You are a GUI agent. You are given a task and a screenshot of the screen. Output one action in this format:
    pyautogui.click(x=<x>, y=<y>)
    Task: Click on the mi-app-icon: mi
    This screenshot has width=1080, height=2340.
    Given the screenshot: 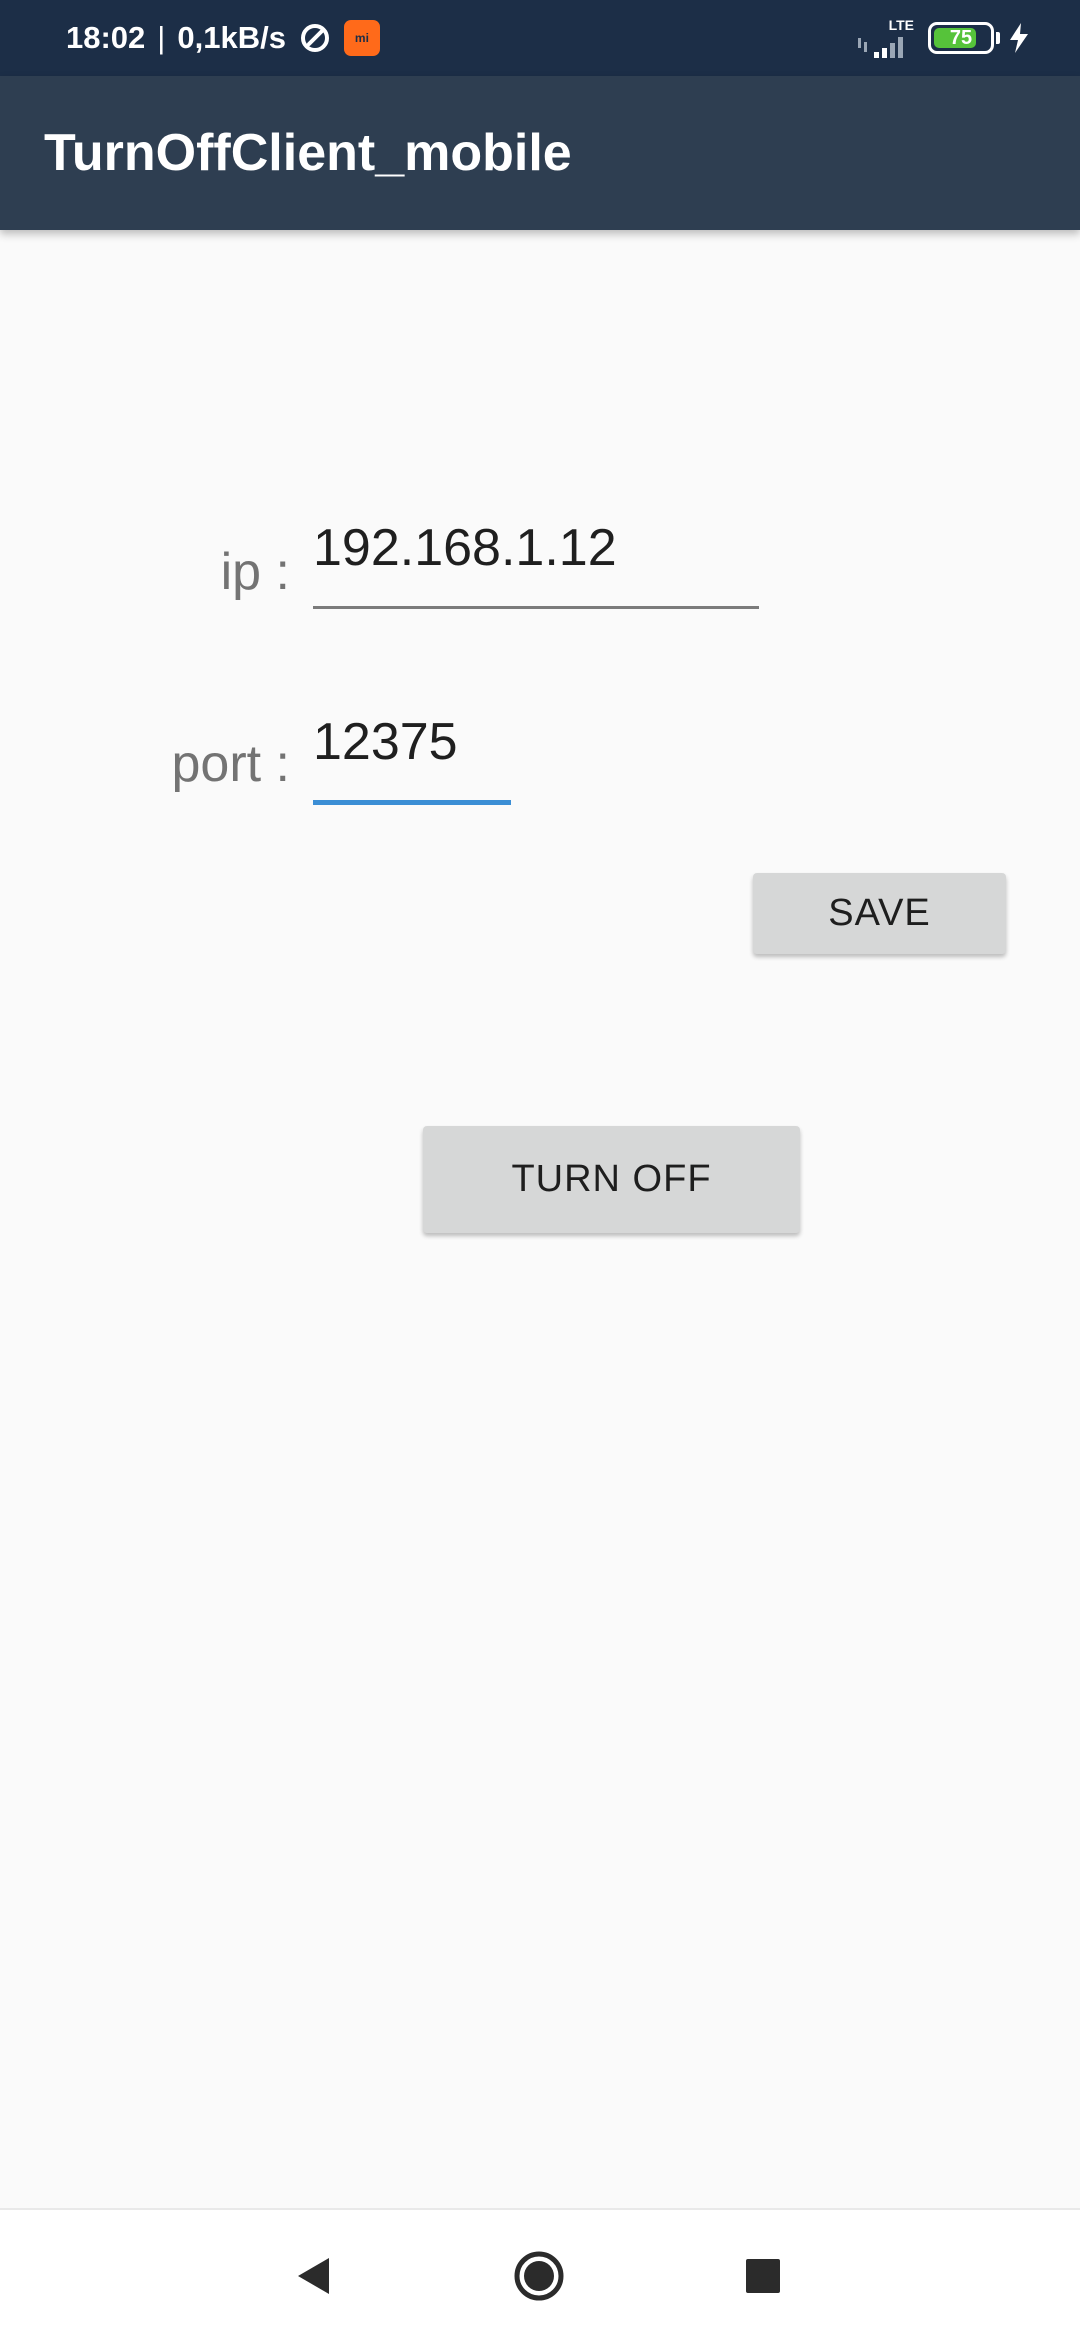 What is the action you would take?
    pyautogui.click(x=361, y=38)
    